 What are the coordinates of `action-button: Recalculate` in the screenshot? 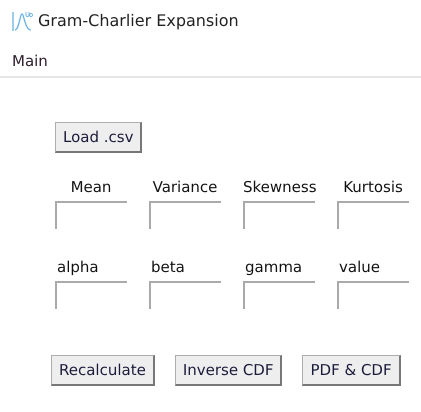 It's located at (103, 370).